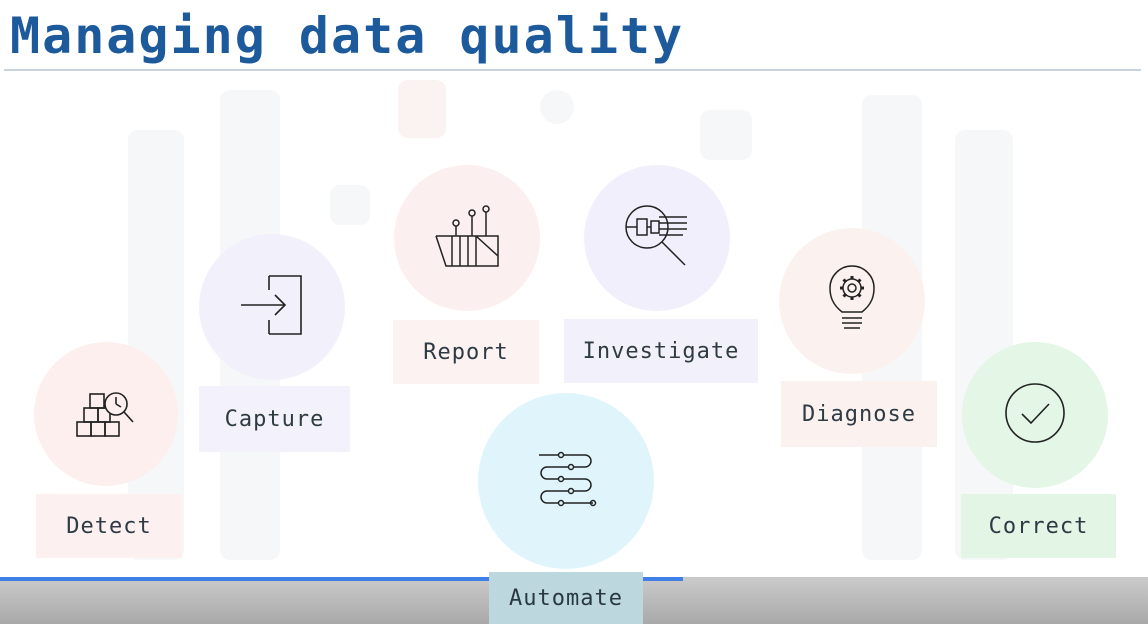 This screenshot has height=624, width=1148. What do you see at coordinates (572, 70) in the screenshot?
I see `title-divider` at bounding box center [572, 70].